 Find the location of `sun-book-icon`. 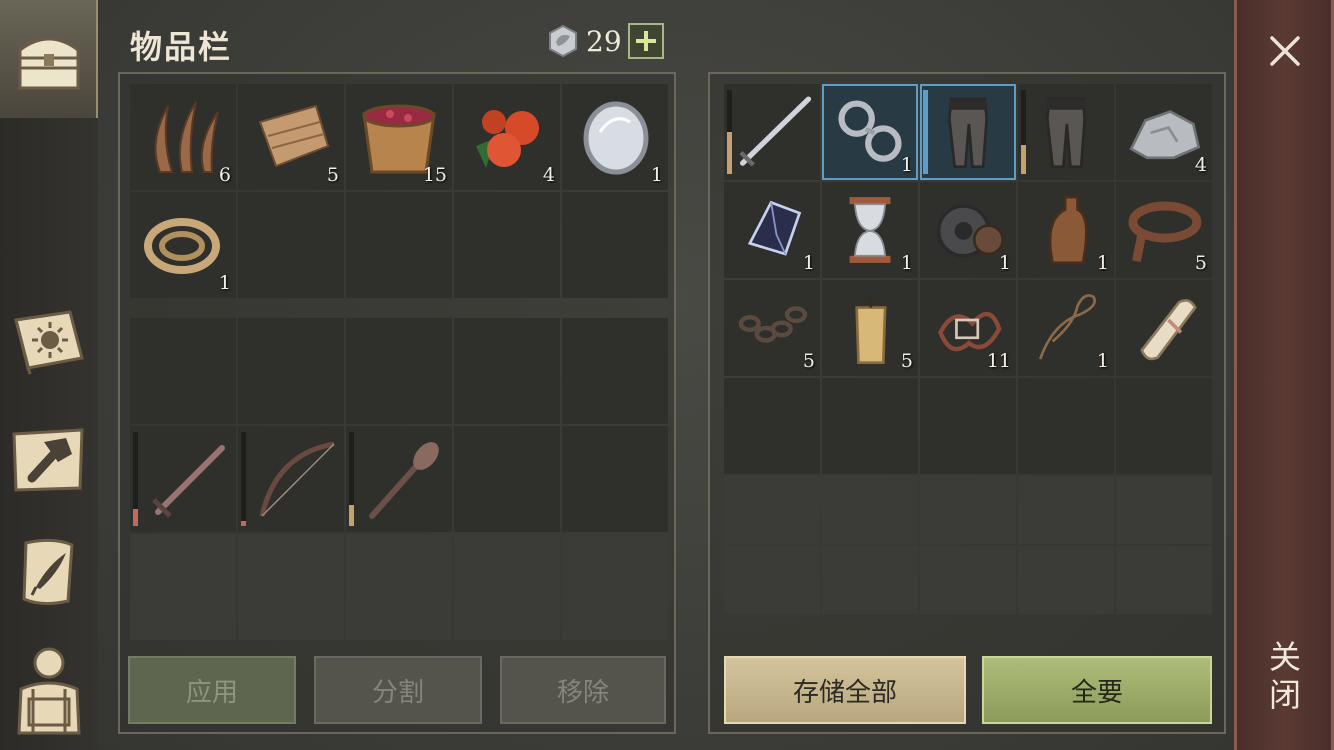

sun-book-icon is located at coordinates (49, 341).